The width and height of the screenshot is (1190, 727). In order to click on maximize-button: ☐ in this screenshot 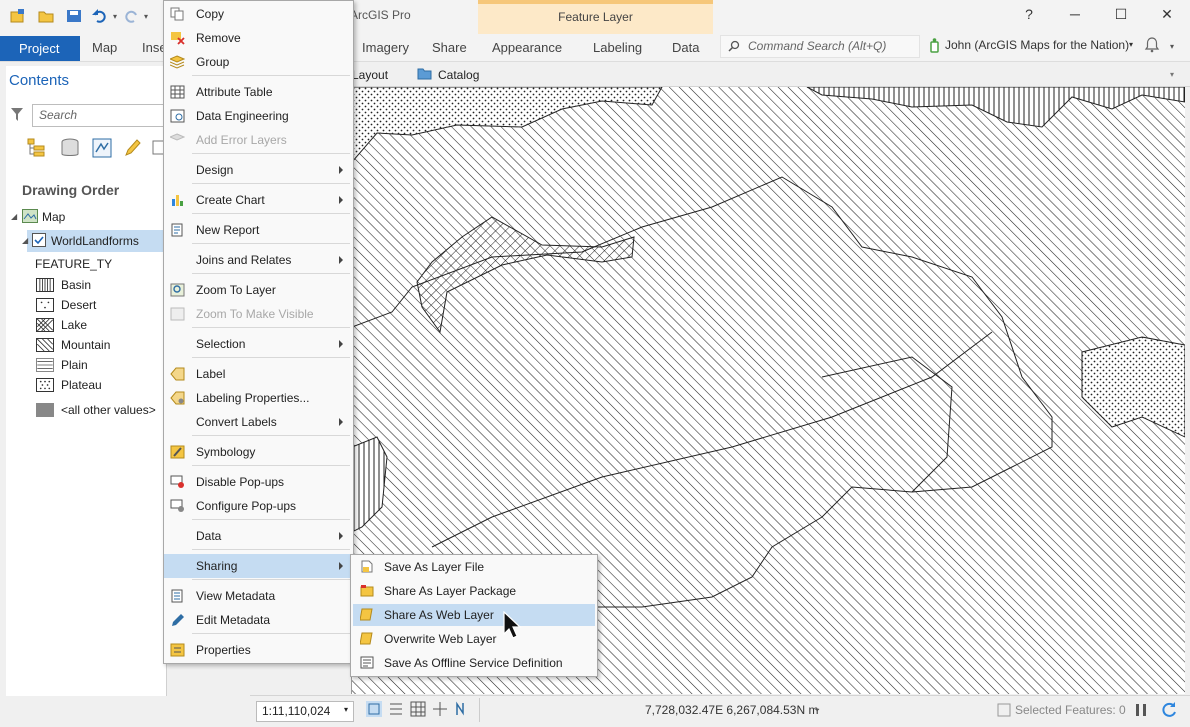, I will do `click(1121, 16)`.